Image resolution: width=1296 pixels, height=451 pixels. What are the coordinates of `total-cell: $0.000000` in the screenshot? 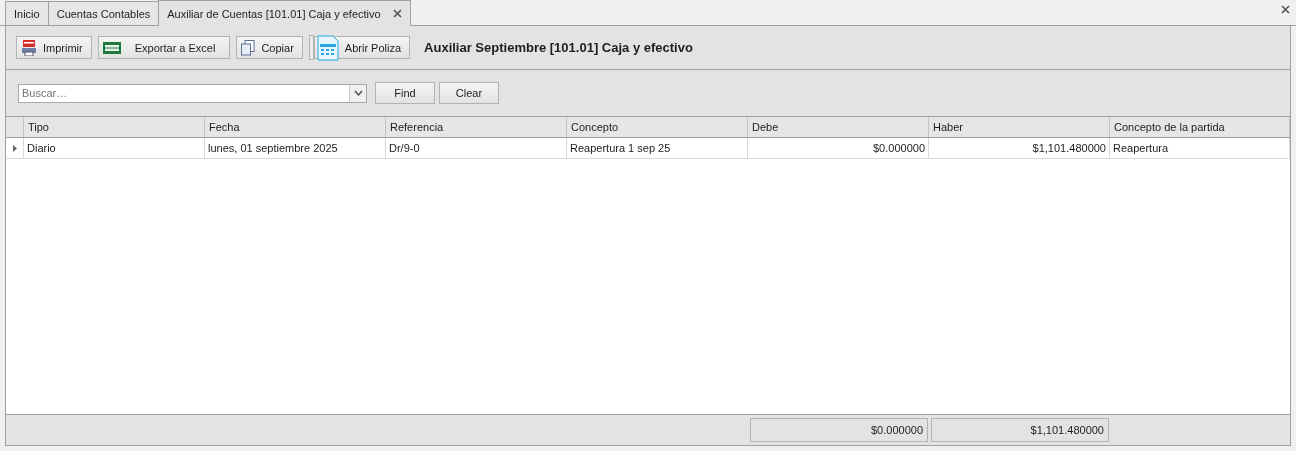 It's located at (839, 430).